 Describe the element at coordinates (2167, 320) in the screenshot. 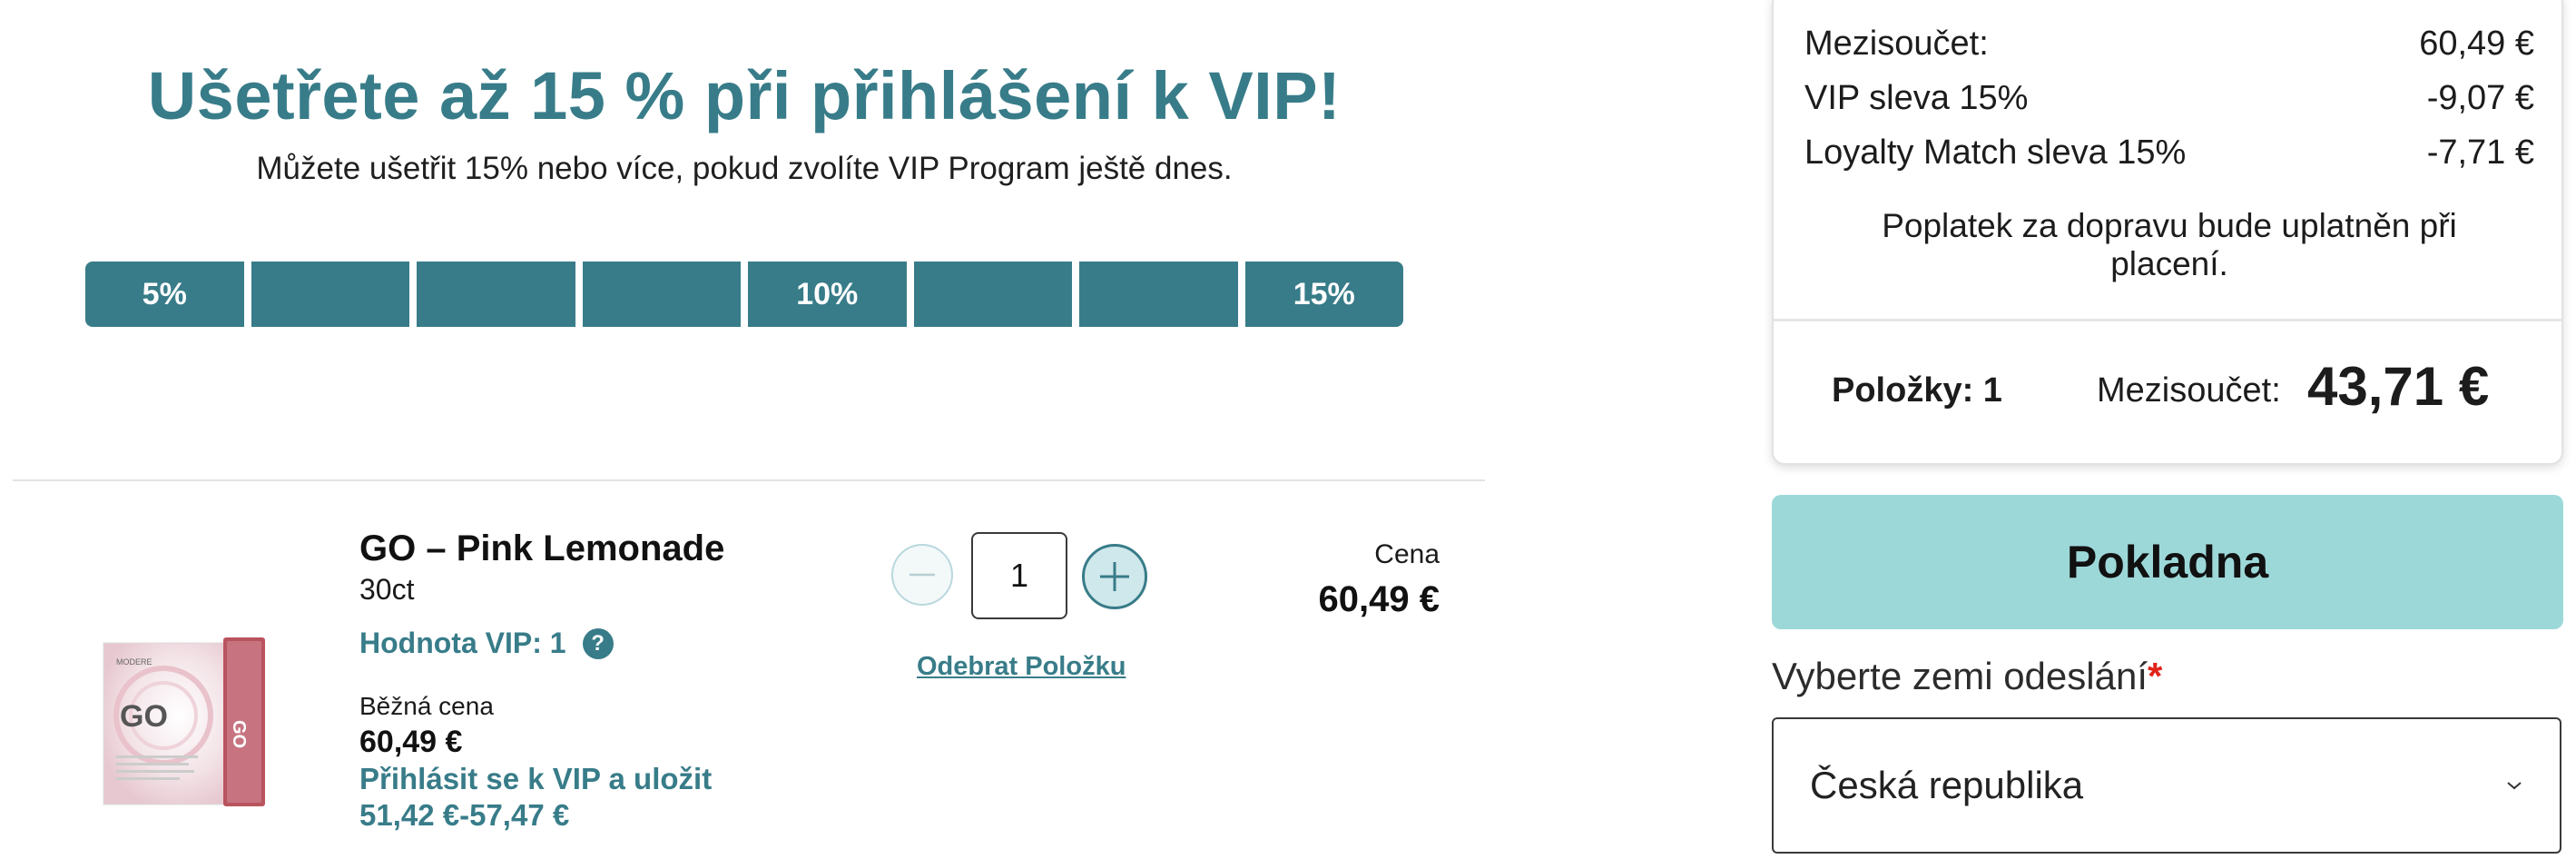

I see `summary-divider` at that location.